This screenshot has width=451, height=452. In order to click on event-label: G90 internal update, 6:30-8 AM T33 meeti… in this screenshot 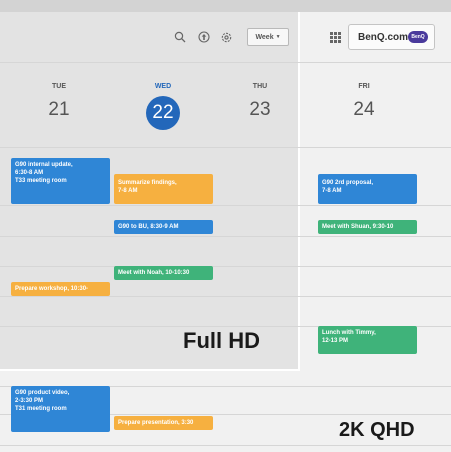, I will do `click(44, 173)`.